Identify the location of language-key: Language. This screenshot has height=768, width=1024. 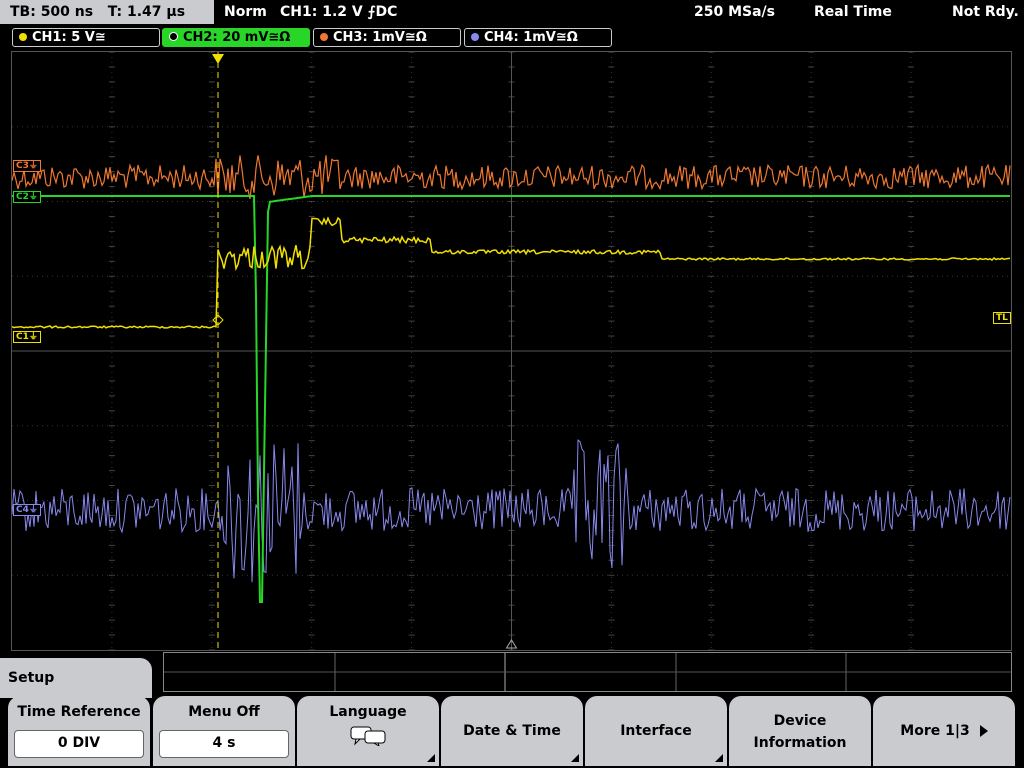
(368, 731).